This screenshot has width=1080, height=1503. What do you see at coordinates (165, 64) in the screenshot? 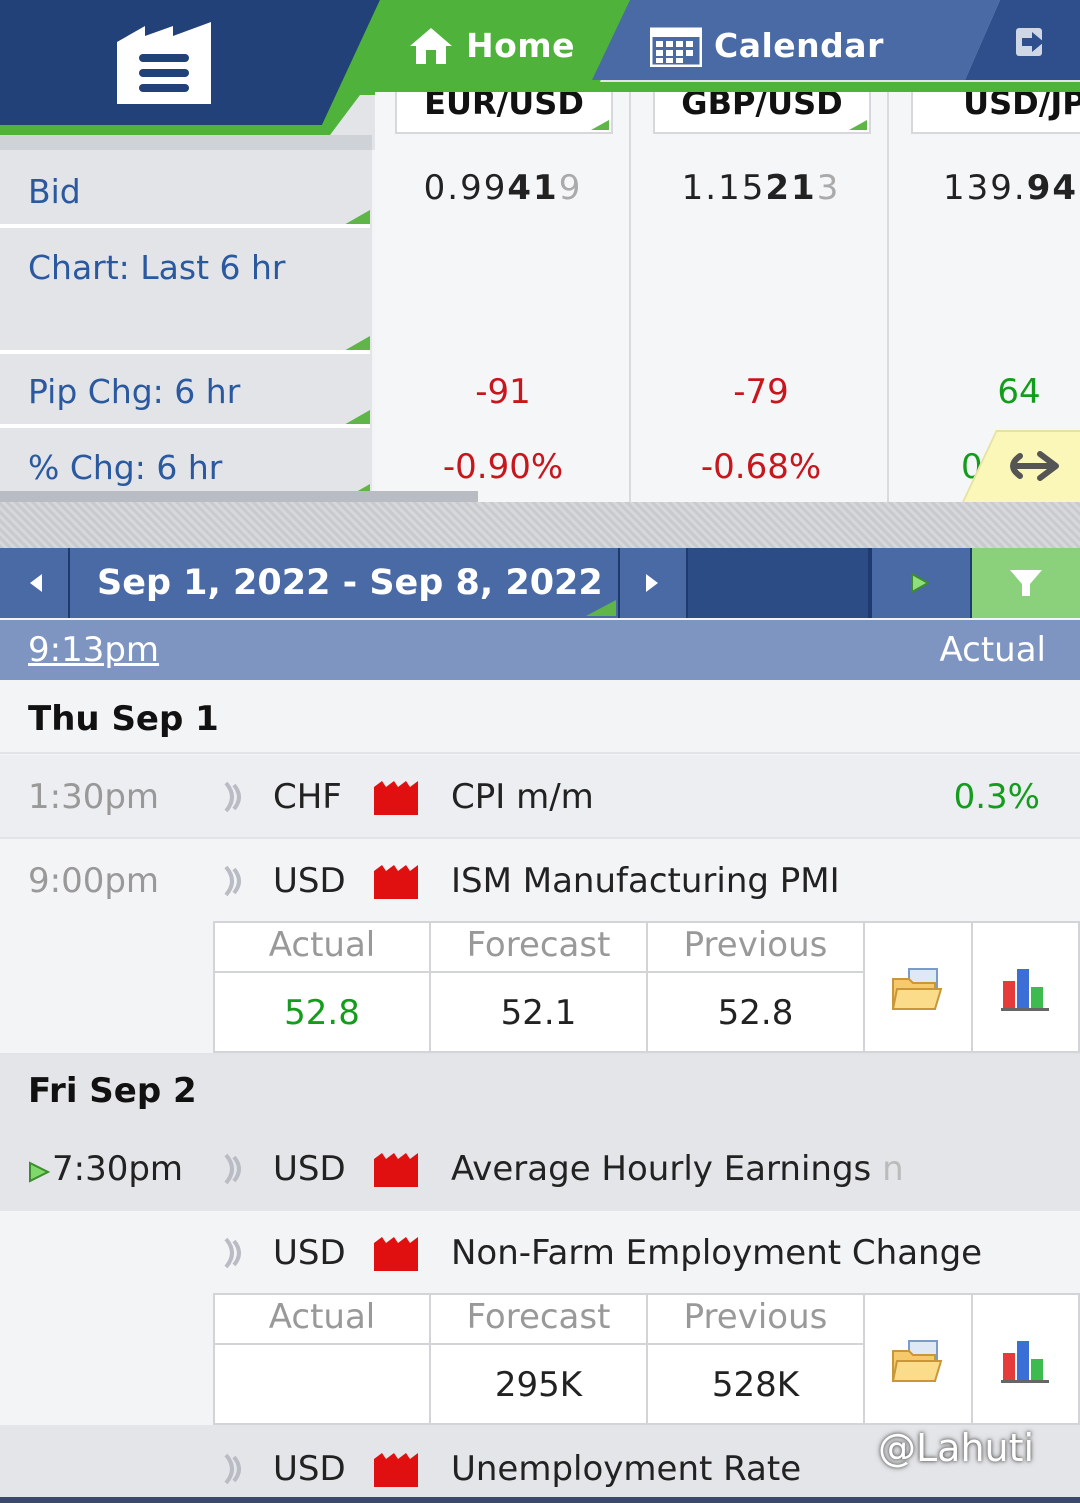
I see `menu-button` at bounding box center [165, 64].